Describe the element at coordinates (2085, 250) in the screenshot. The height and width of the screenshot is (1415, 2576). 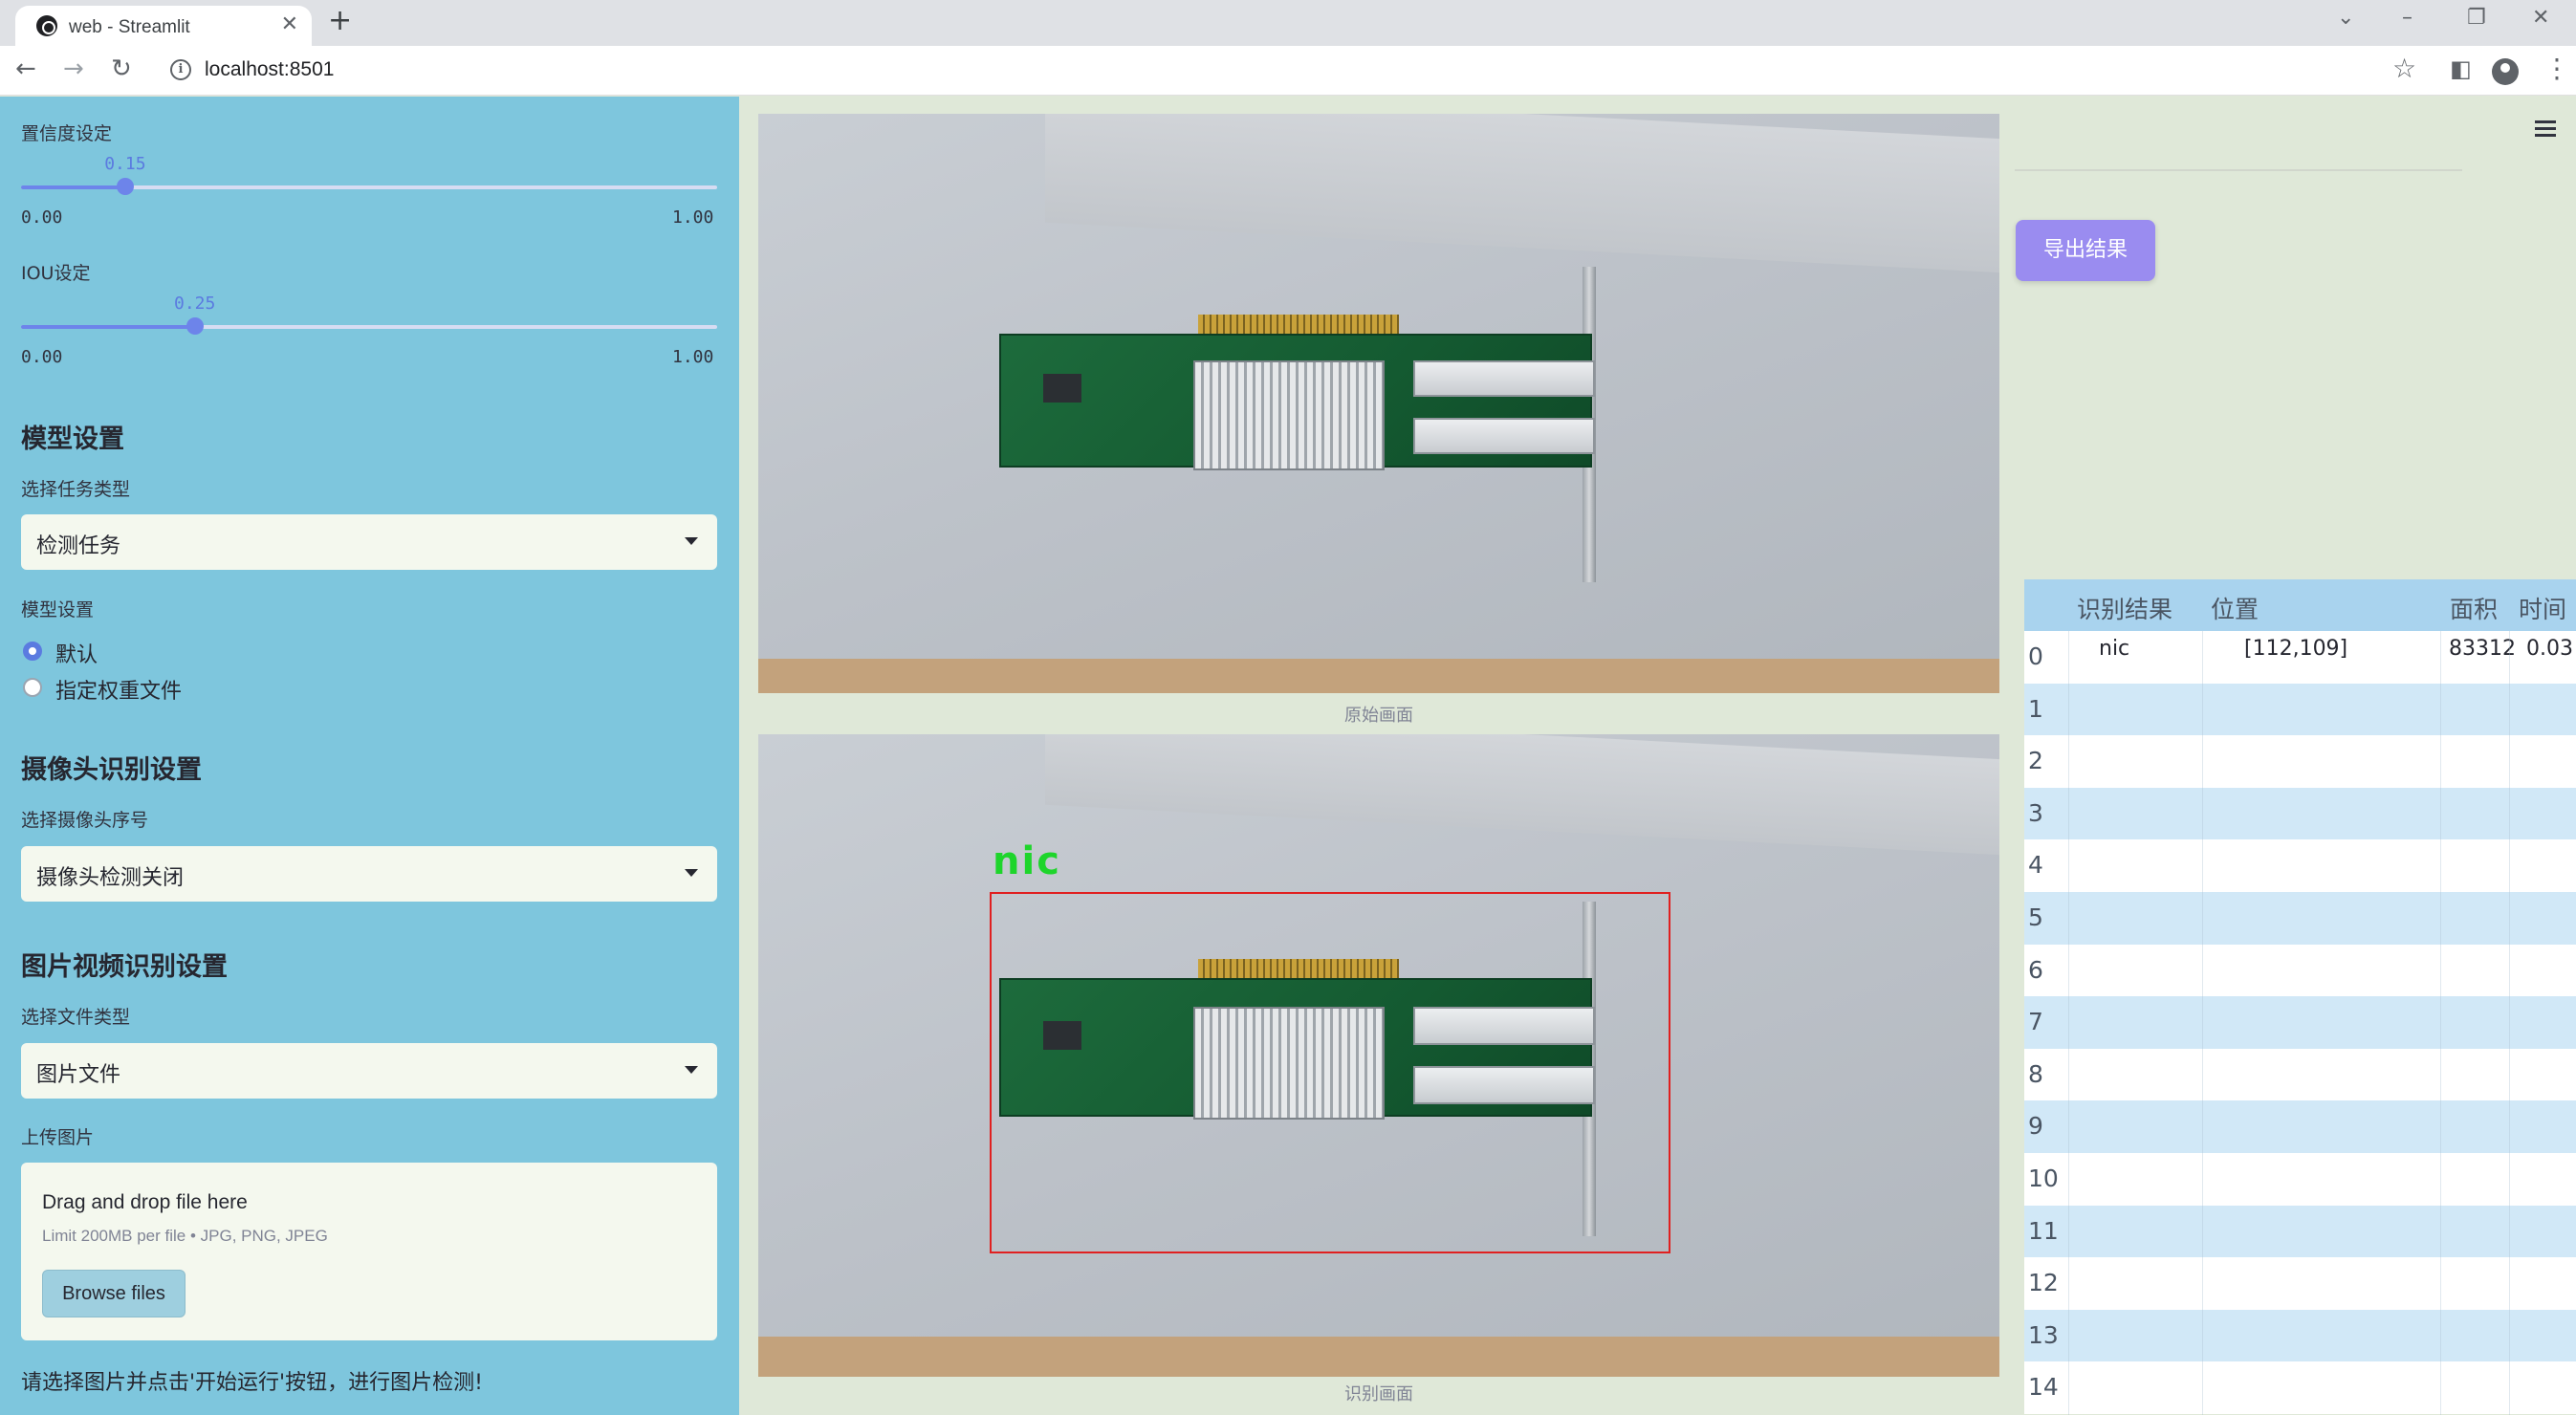
I see `export-results-button: 导出结果` at that location.